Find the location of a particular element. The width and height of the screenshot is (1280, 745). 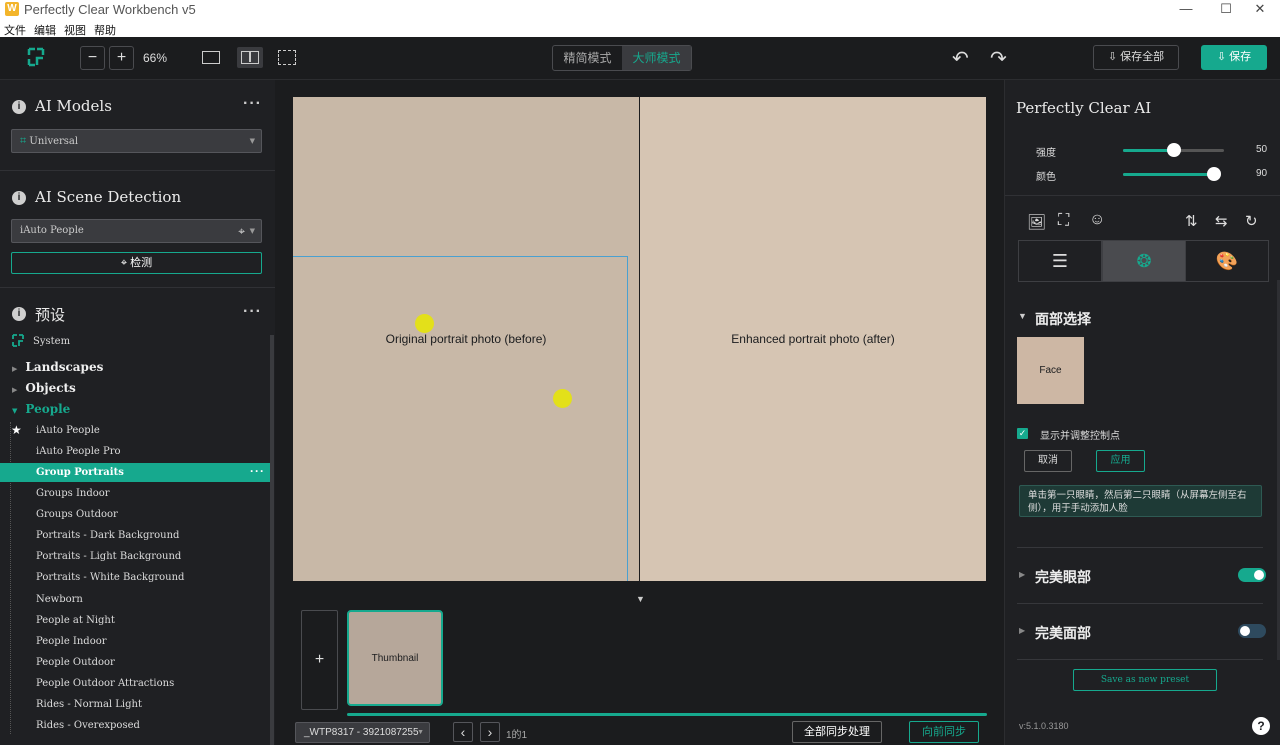

scene-detection-title: AI Scene Detection is located at coordinates (108, 197).